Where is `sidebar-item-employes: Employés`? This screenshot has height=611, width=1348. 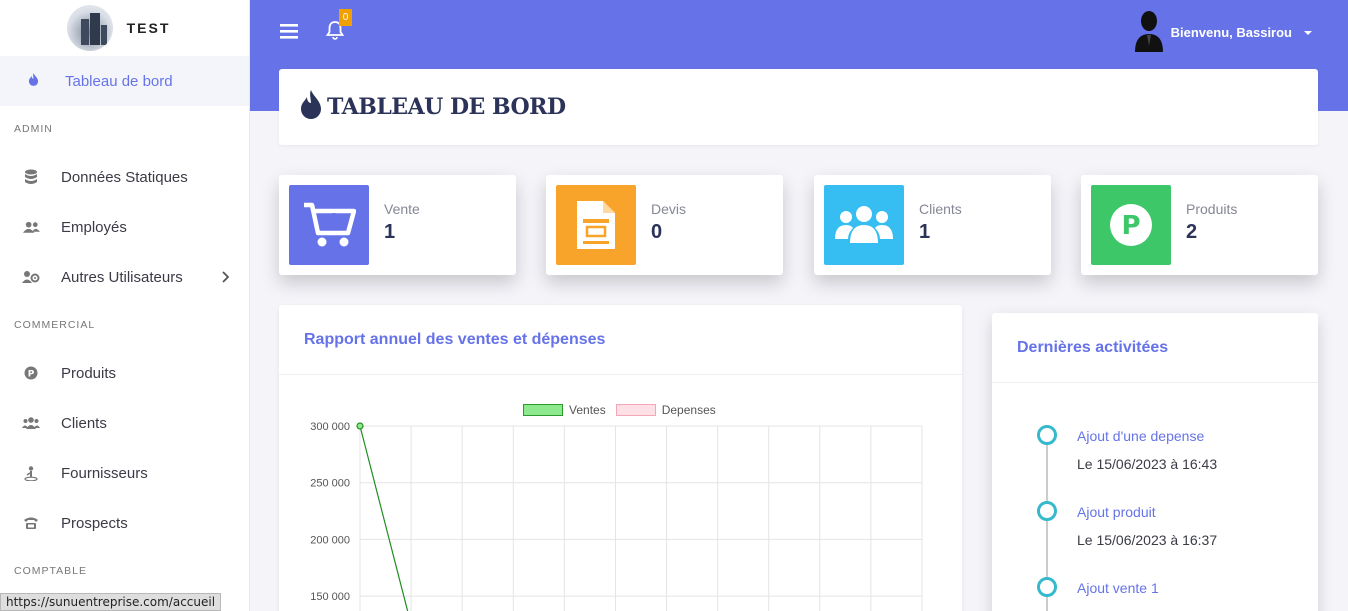 sidebar-item-employes: Employés is located at coordinates (124, 227).